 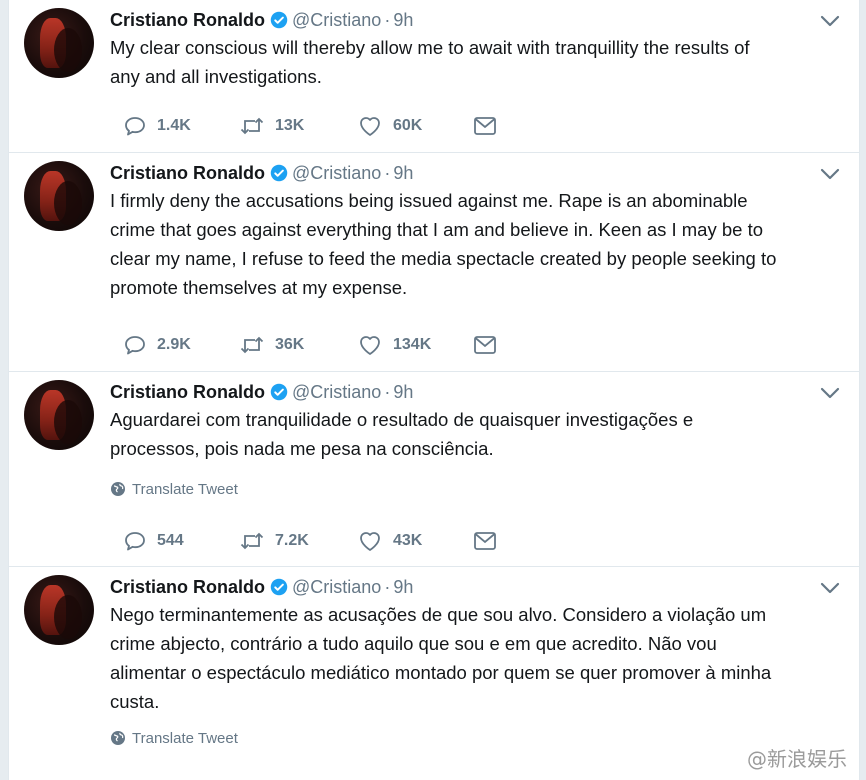 What do you see at coordinates (408, 125) in the screenshot?
I see `like-count: 60K` at bounding box center [408, 125].